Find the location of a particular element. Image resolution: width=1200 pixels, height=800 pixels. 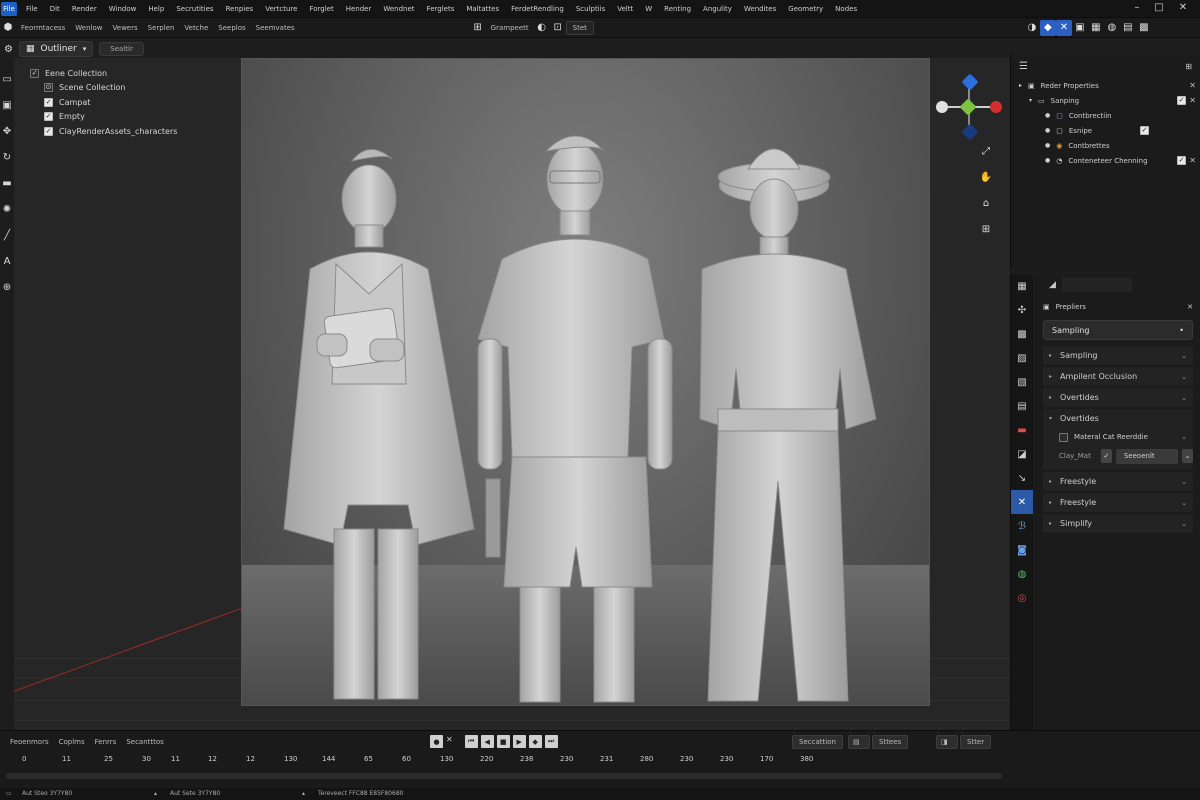

material-browse-icon: ✓ is located at coordinates (1106, 456).